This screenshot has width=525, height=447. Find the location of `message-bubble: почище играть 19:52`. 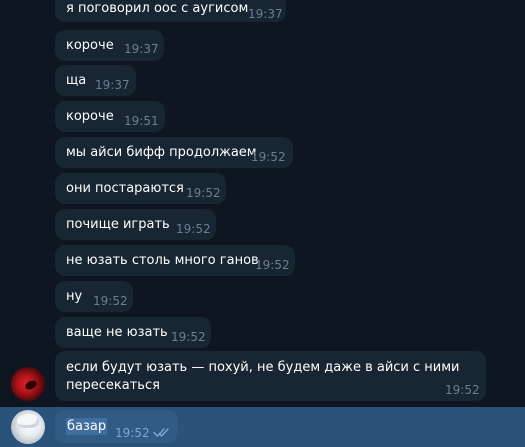

message-bubble: почище играть 19:52 is located at coordinates (135, 224).